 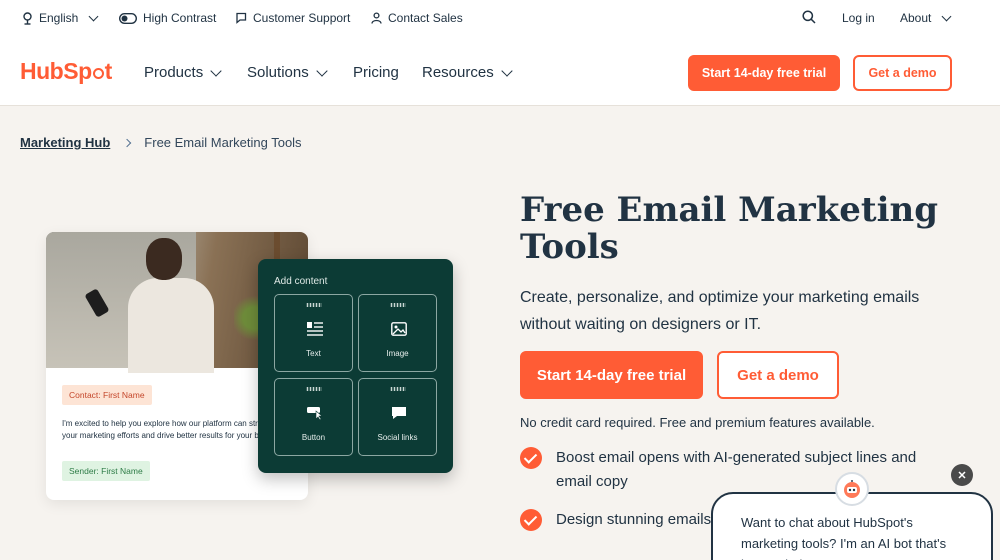 I want to click on chatbot-avatar, so click(x=852, y=489).